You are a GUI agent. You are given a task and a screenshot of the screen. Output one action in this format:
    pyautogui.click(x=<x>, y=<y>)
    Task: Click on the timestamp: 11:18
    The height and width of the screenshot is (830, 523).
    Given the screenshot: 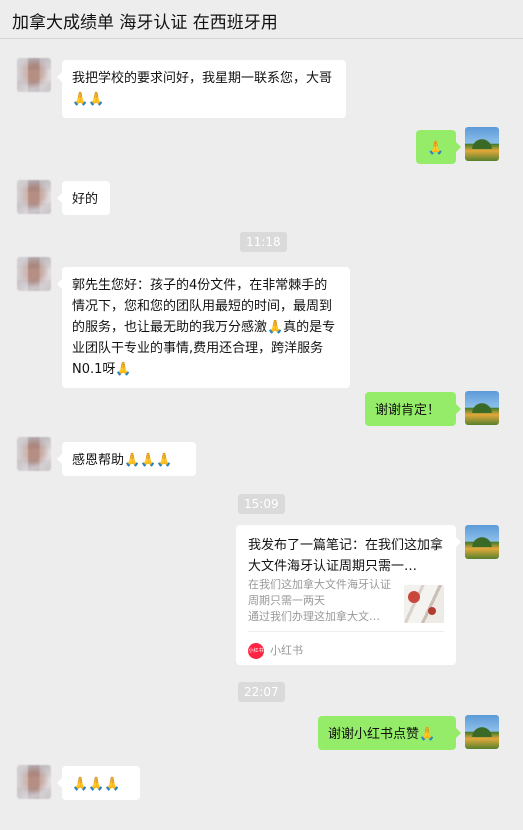 What is the action you would take?
    pyautogui.click(x=263, y=242)
    